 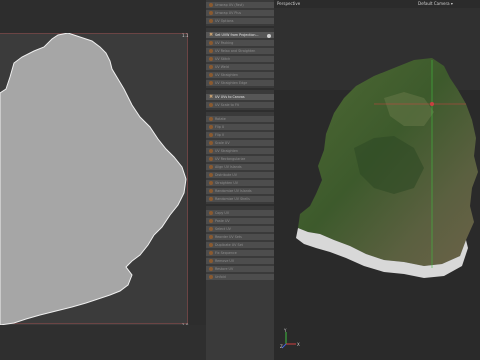 I want to click on viewport-title: Perspective, so click(x=288, y=3).